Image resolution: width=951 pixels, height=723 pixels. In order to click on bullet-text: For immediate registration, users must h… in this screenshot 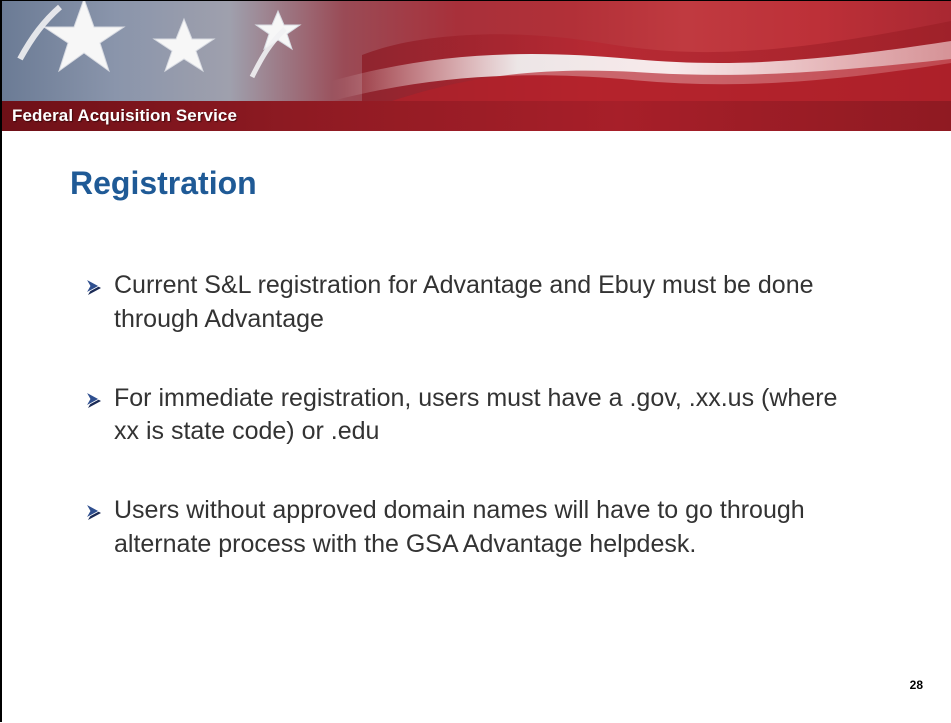, I will do `click(476, 414)`.